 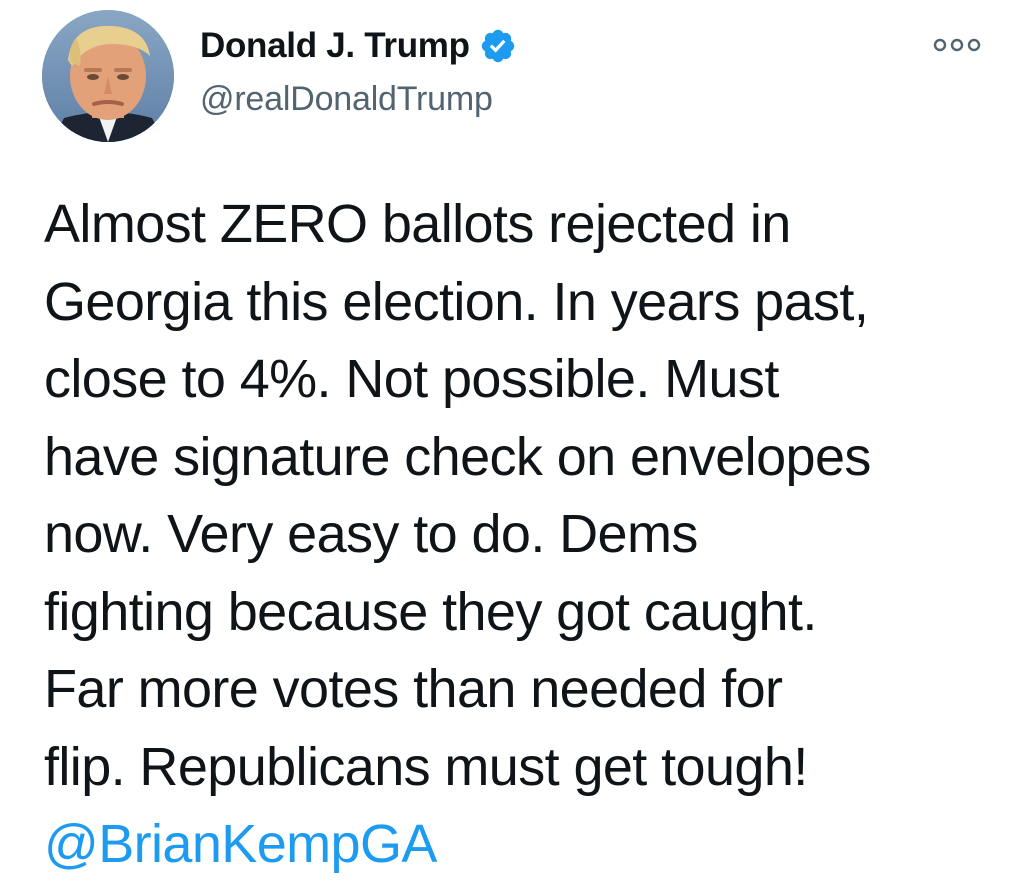 I want to click on verified-badge-icon, so click(x=497, y=46).